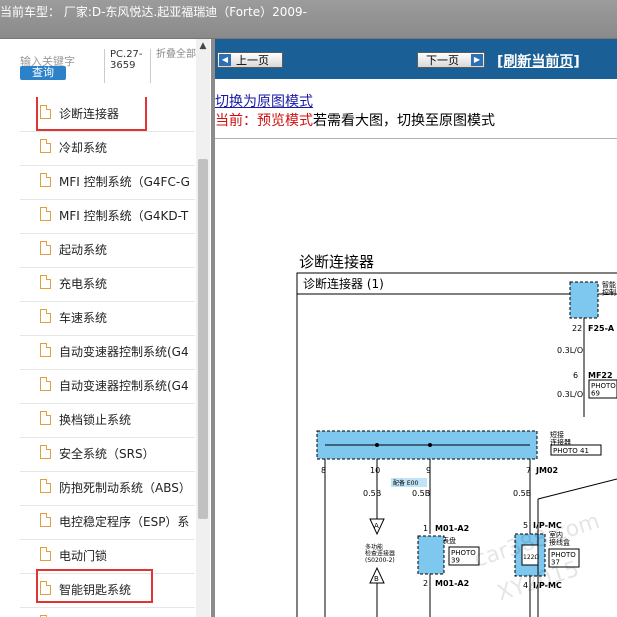  I want to click on tree-item: 车速系统, so click(107, 318).